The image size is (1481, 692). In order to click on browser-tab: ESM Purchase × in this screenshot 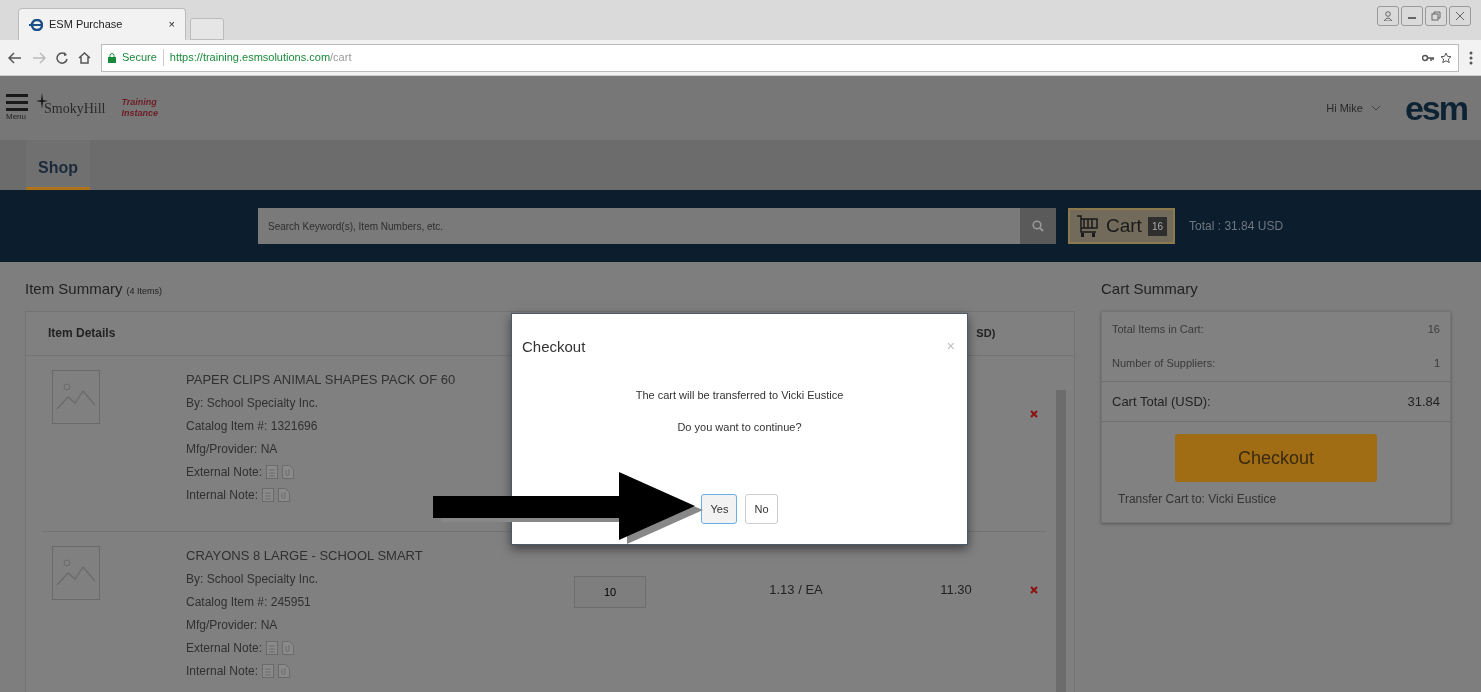, I will do `click(102, 24)`.